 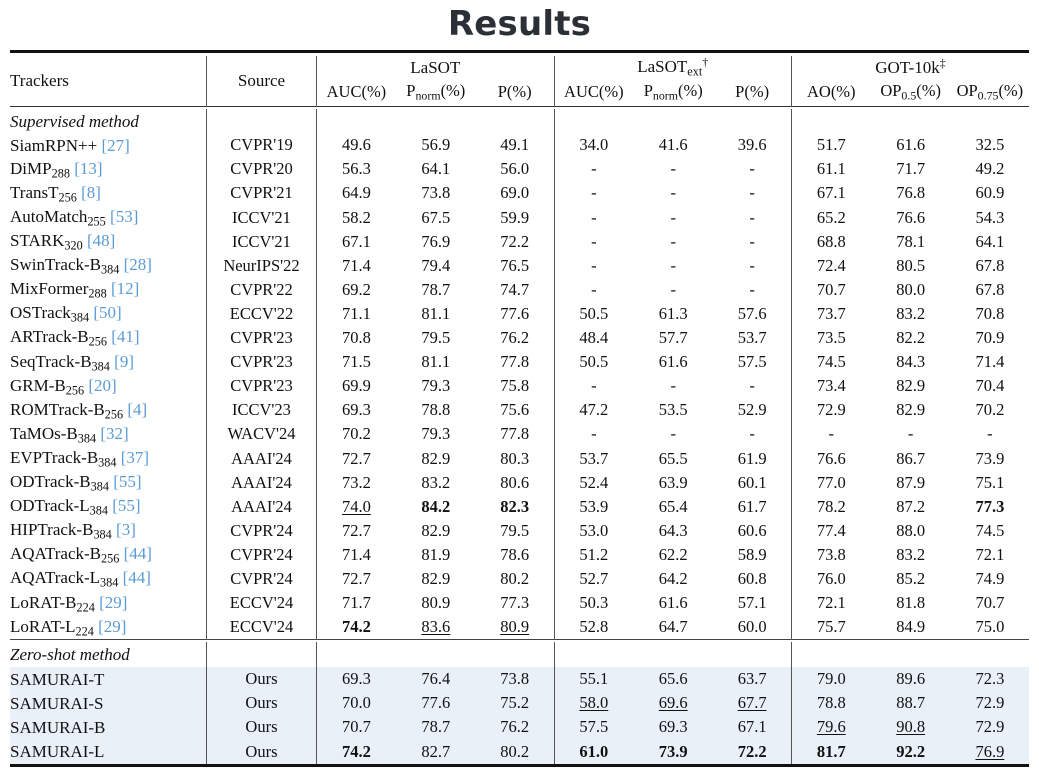 I want to click on tracker-name-subscript: 288, so click(x=60, y=173).